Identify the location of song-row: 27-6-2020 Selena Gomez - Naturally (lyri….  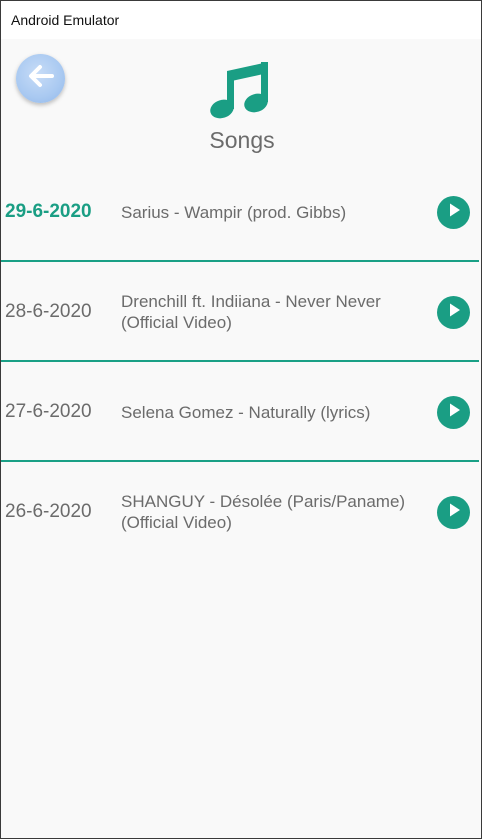
(240, 412).